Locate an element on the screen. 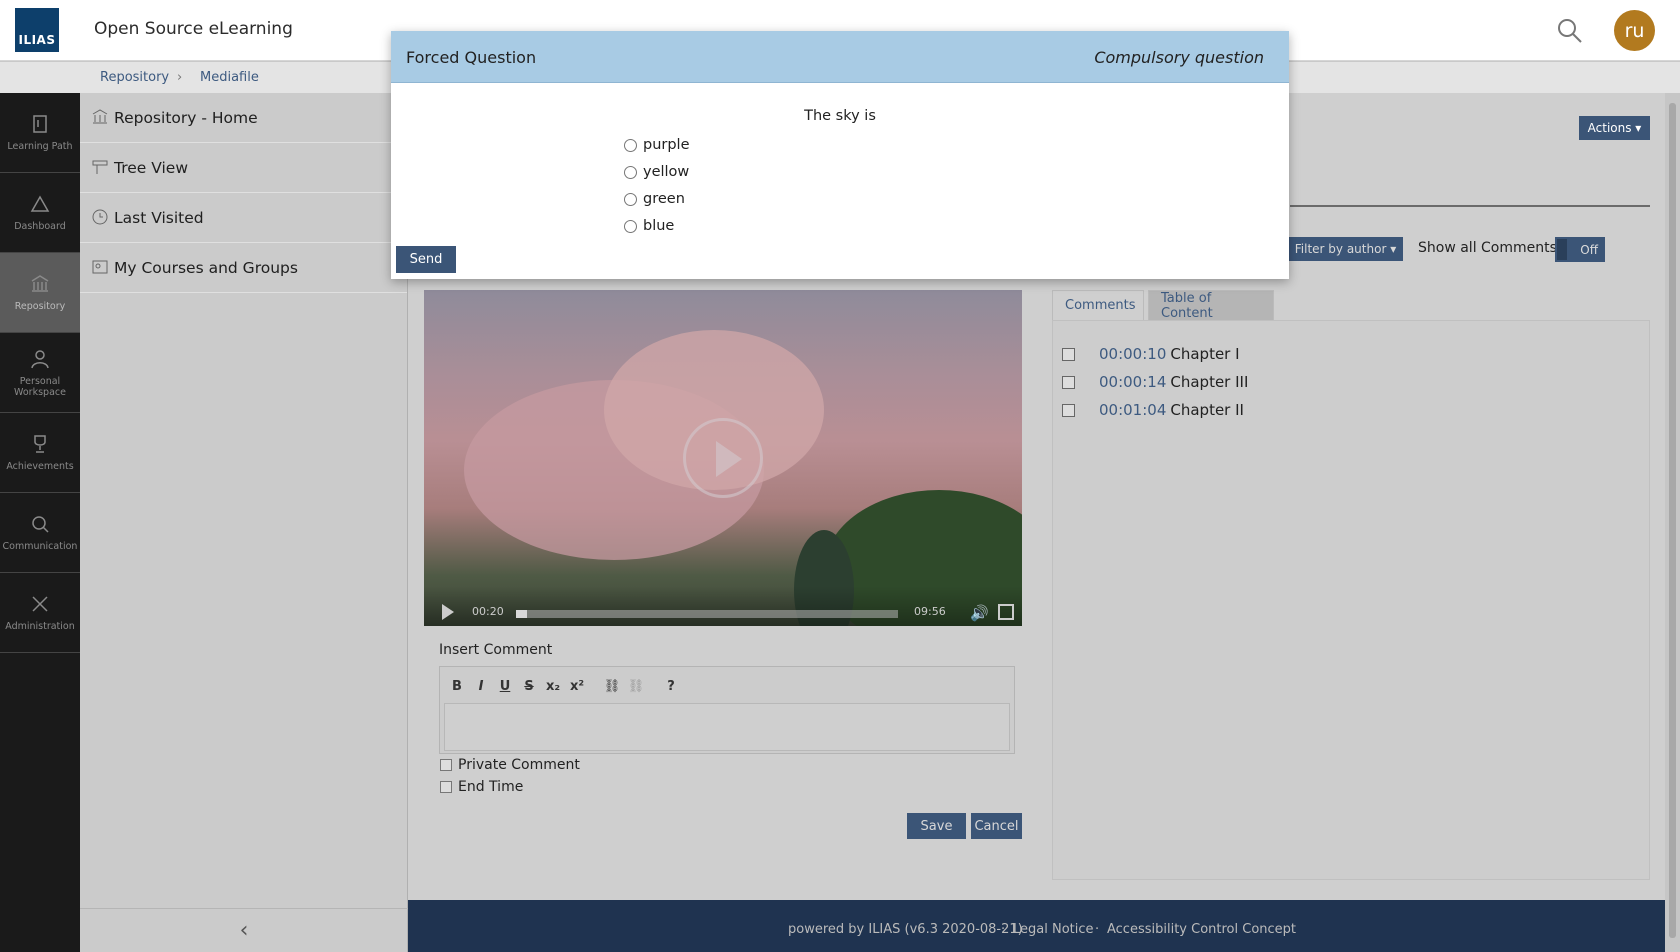 This screenshot has width=1680, height=952. slate-item-last-visited: Last Visited › is located at coordinates (243, 218).